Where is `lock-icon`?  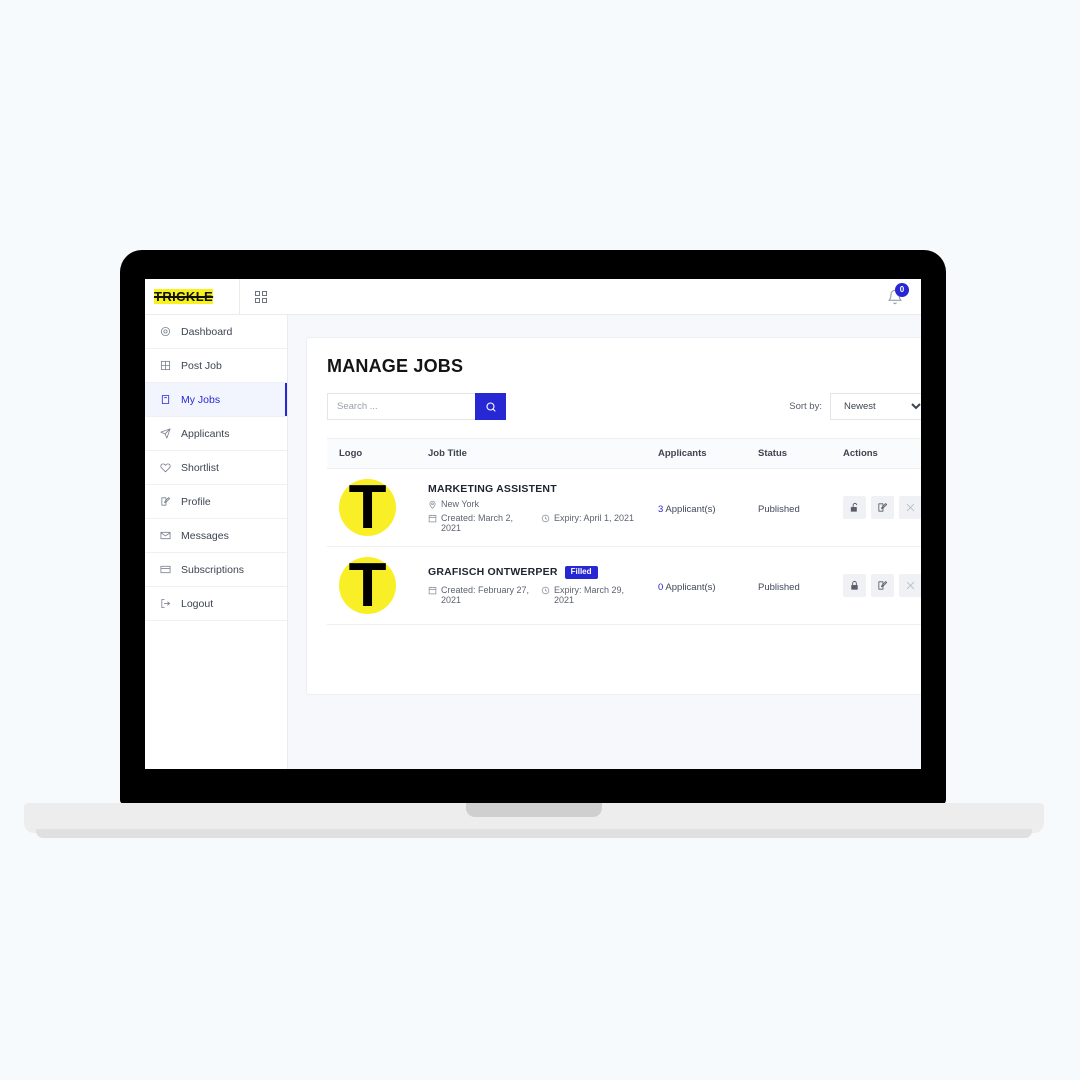
lock-icon is located at coordinates (854, 585).